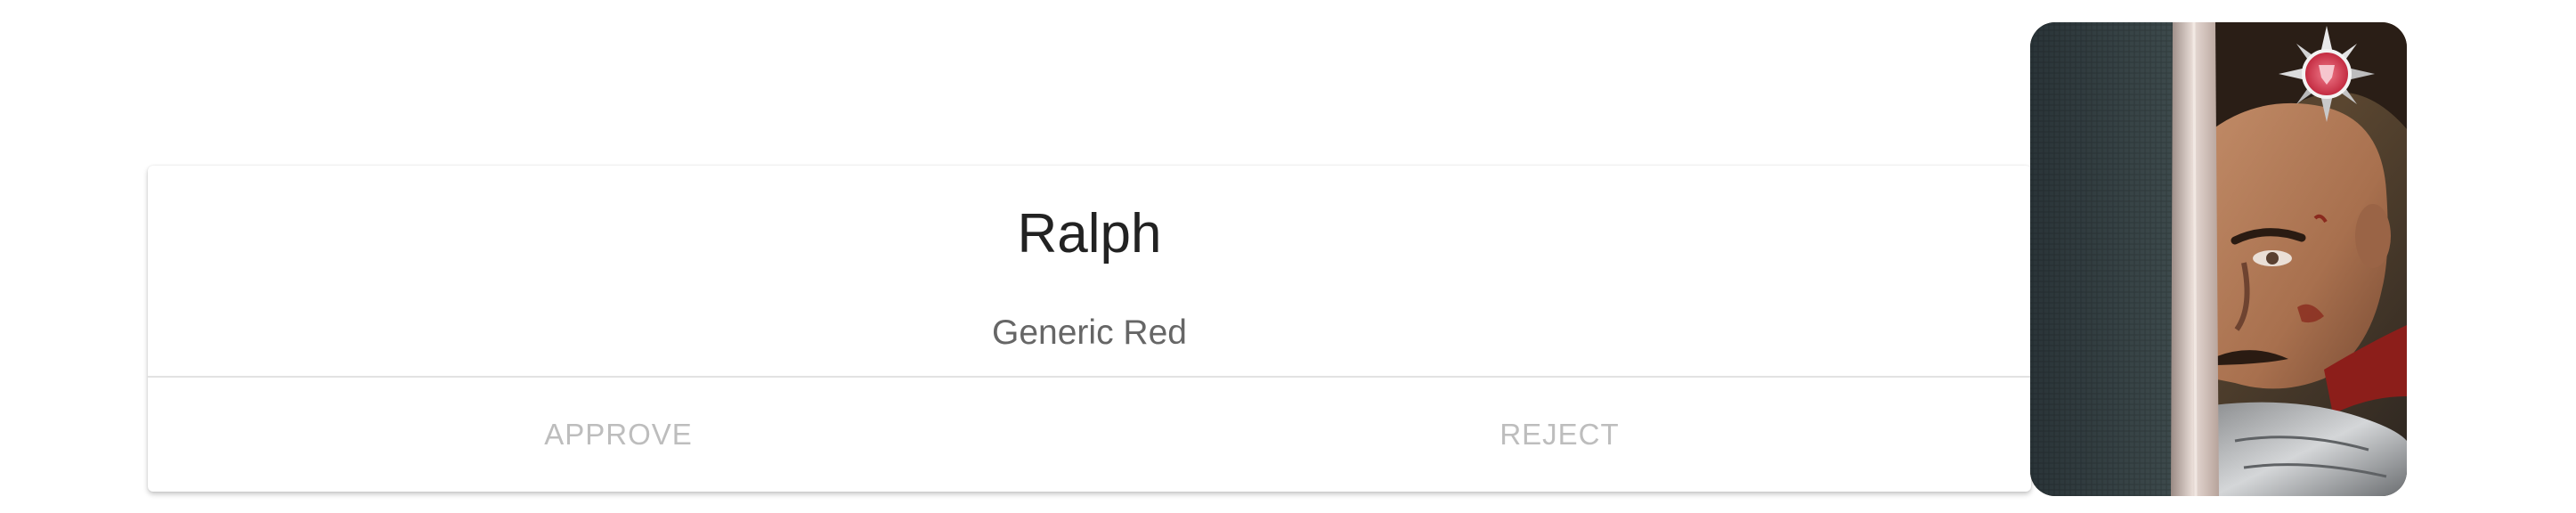 This screenshot has height=513, width=2576. I want to click on warrior-portrait-image, so click(2218, 259).